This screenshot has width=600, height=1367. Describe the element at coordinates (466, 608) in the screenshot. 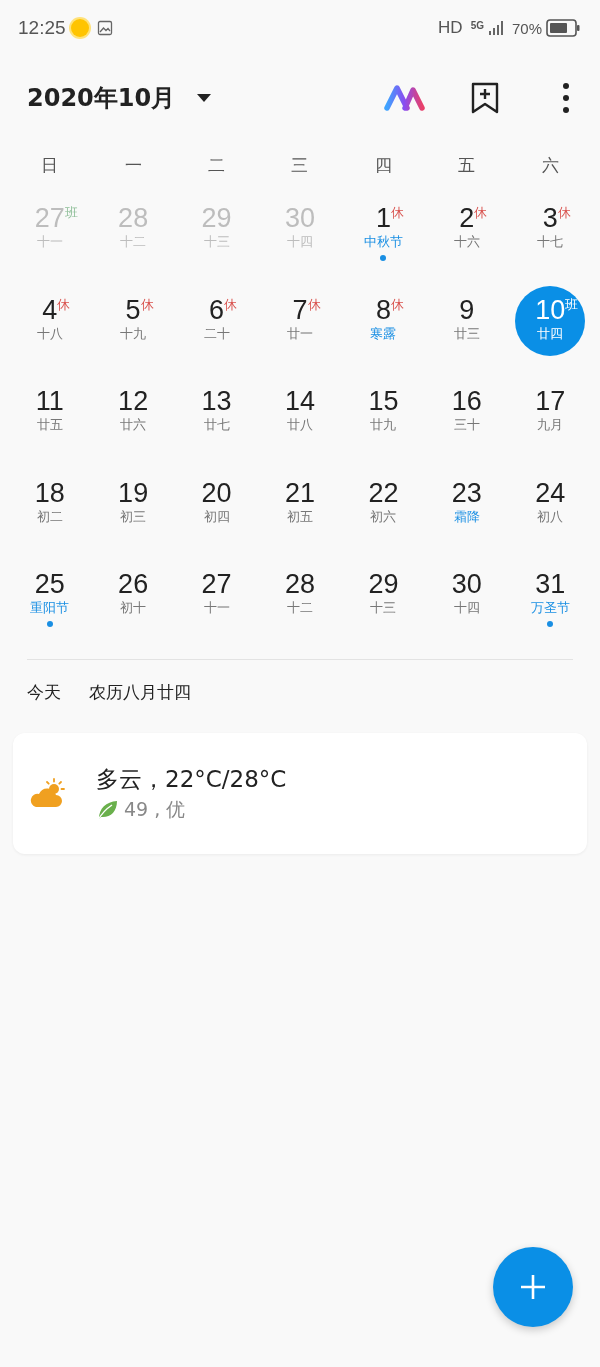

I see `lunar-date: 十四` at that location.